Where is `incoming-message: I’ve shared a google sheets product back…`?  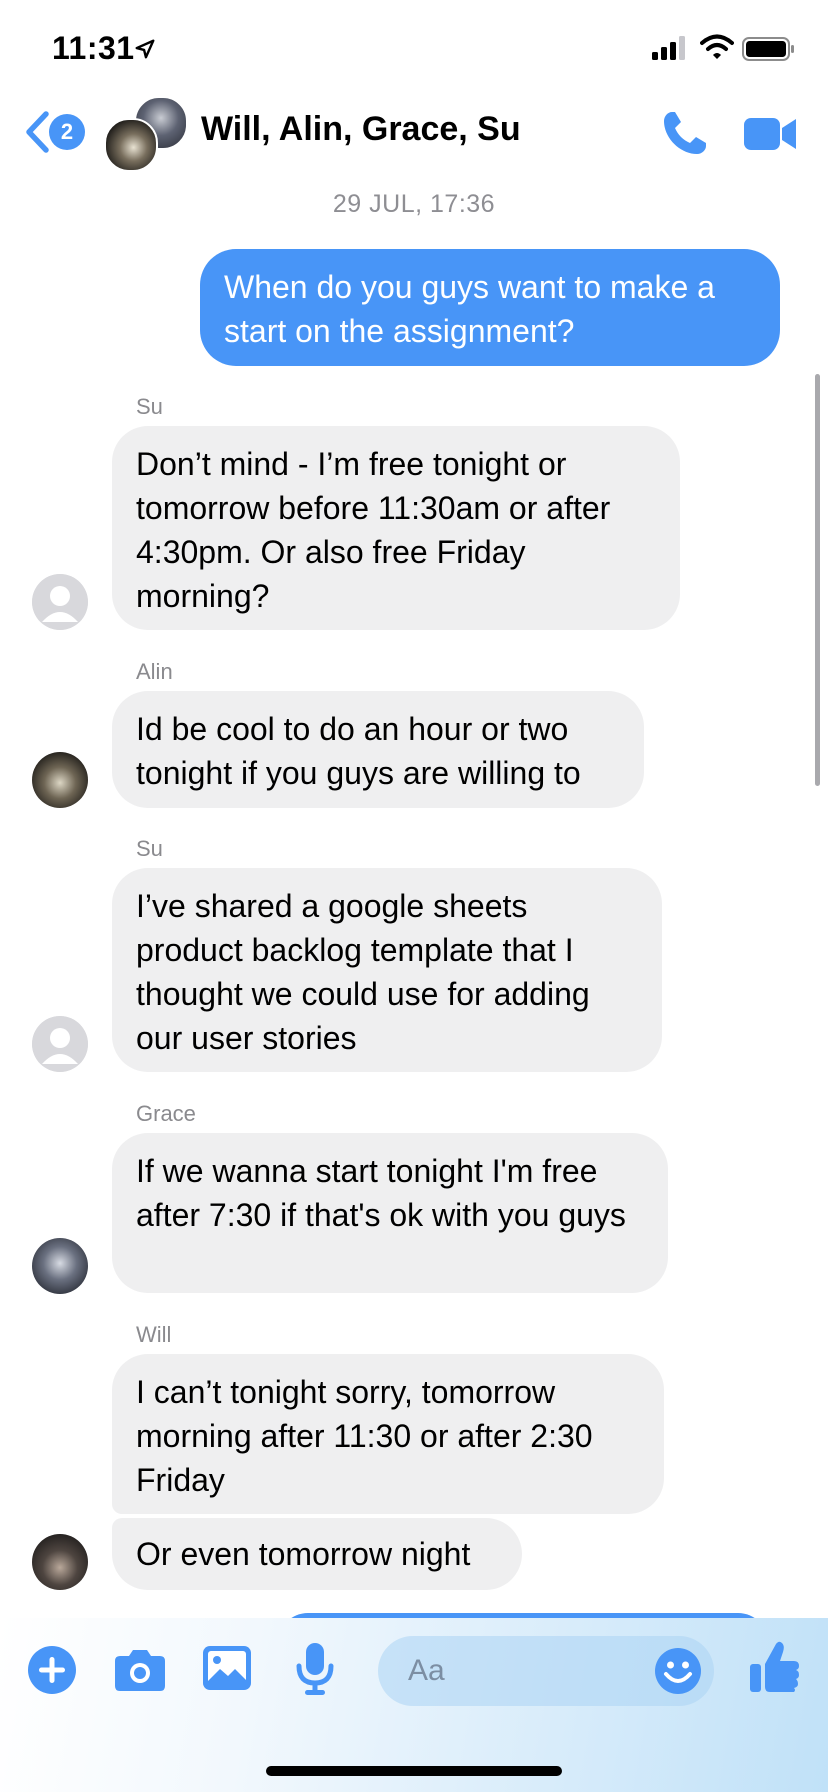 incoming-message: I’ve shared a google sheets product back… is located at coordinates (387, 970).